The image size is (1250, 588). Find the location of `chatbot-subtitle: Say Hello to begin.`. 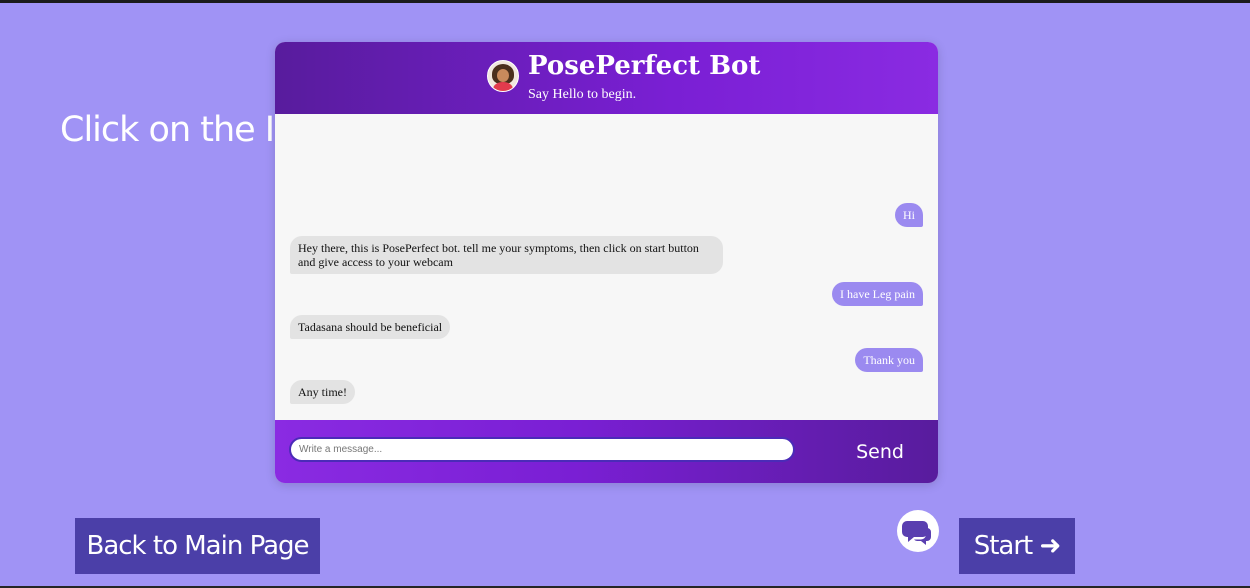

chatbot-subtitle: Say Hello to begin. is located at coordinates (582, 94).